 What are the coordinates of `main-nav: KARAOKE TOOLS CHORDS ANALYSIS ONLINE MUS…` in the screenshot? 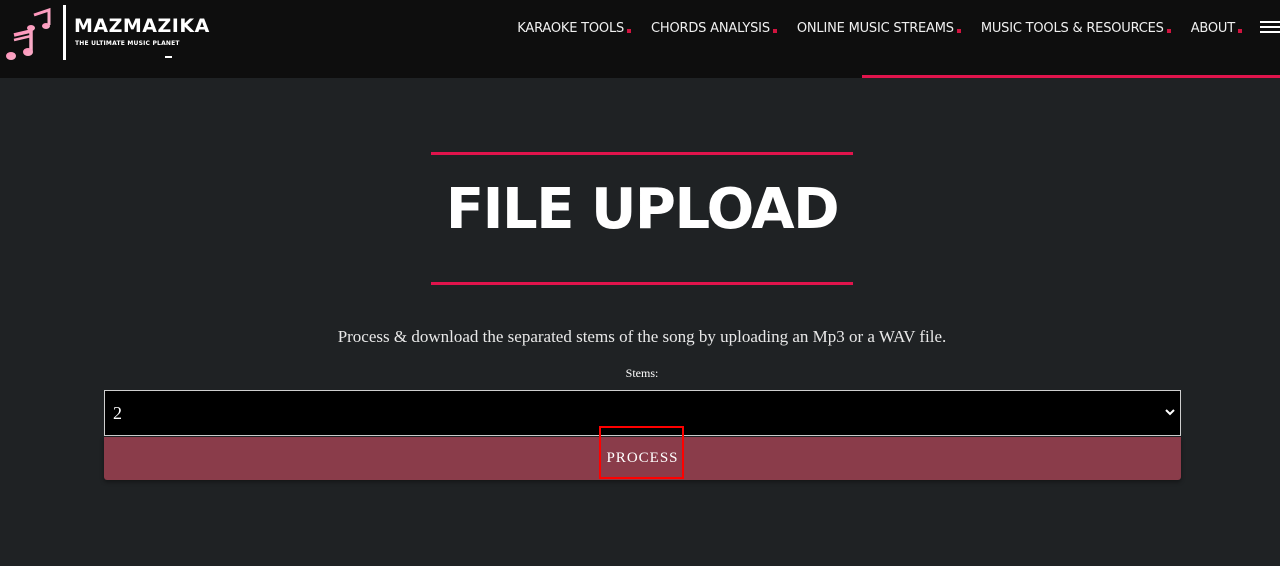 It's located at (869, 28).